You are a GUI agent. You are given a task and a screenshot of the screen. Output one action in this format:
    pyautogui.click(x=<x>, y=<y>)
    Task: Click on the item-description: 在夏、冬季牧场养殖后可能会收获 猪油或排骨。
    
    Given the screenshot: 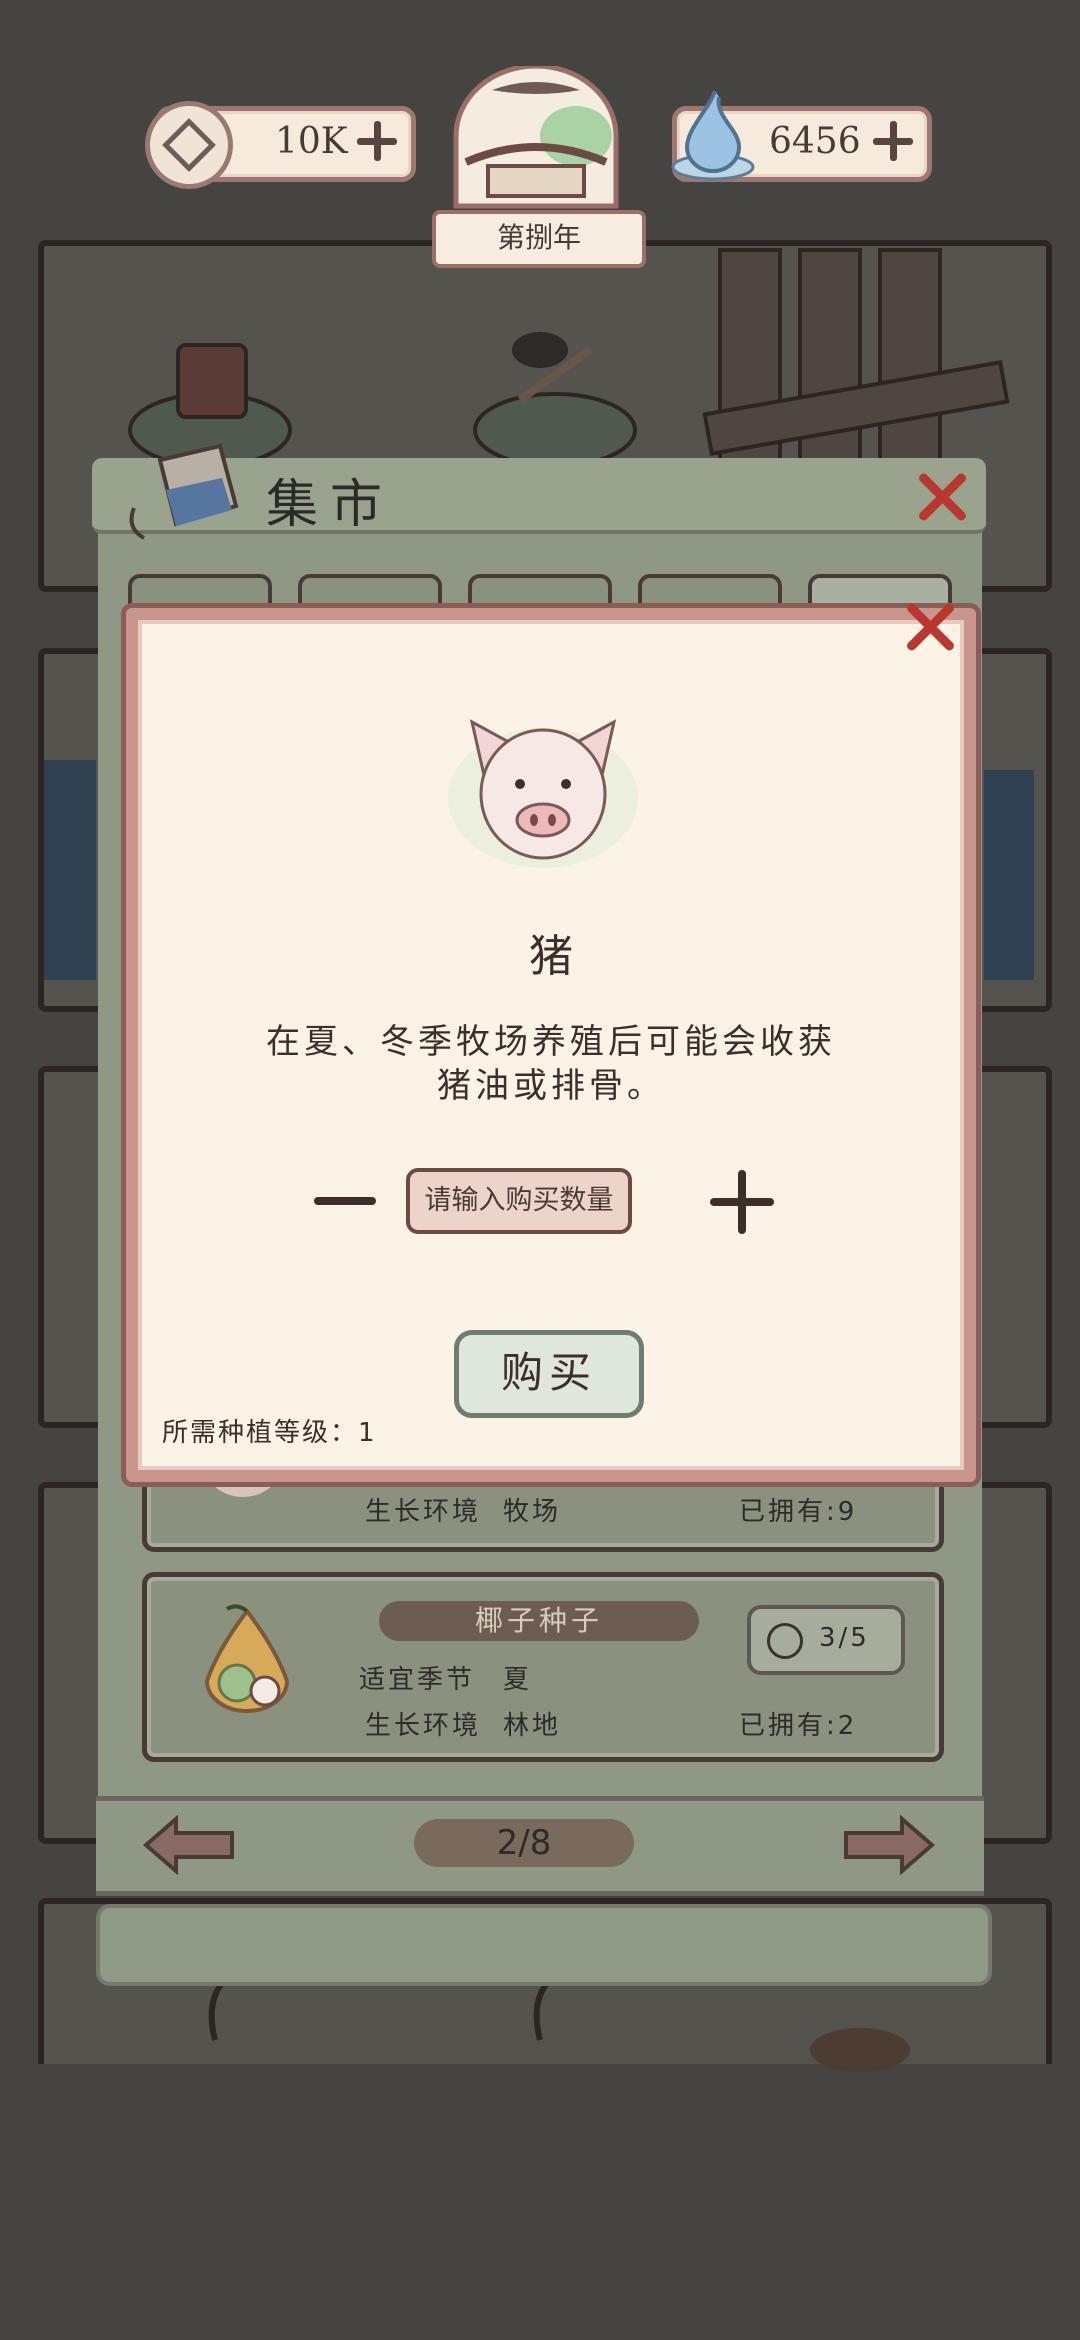 What is the action you would take?
    pyautogui.click(x=551, y=1064)
    